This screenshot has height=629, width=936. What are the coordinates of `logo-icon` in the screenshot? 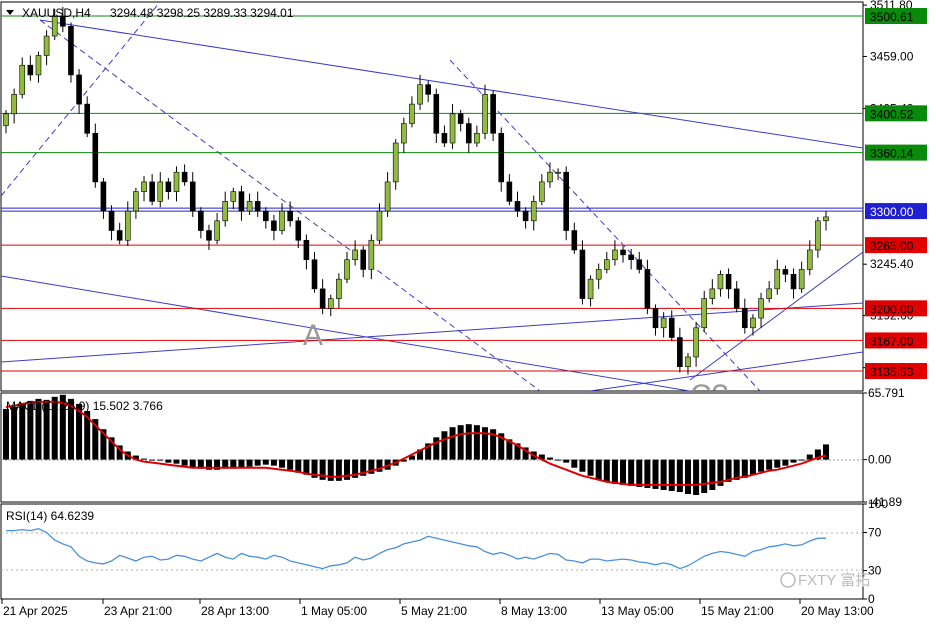 It's located at (788, 580).